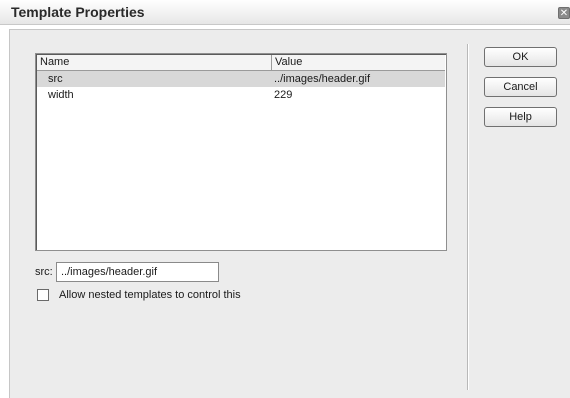 This screenshot has width=570, height=398. What do you see at coordinates (520, 117) in the screenshot?
I see `help-button: Help` at bounding box center [520, 117].